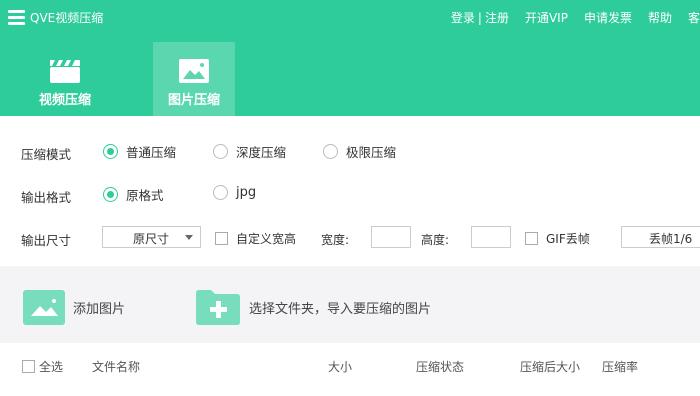  Describe the element at coordinates (463, 18) in the screenshot. I see `login-link: 登录` at that location.